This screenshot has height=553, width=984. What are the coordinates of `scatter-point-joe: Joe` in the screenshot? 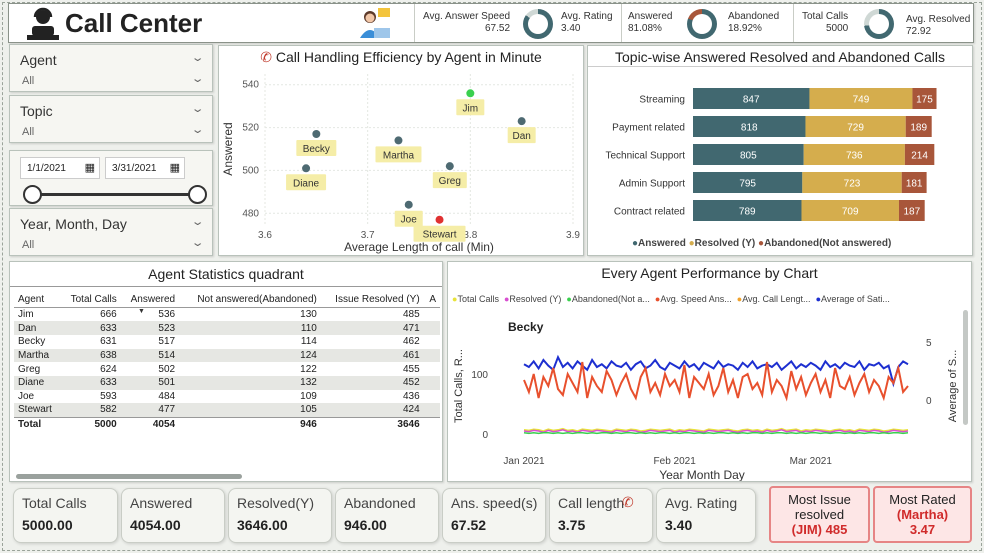 It's located at (408, 213).